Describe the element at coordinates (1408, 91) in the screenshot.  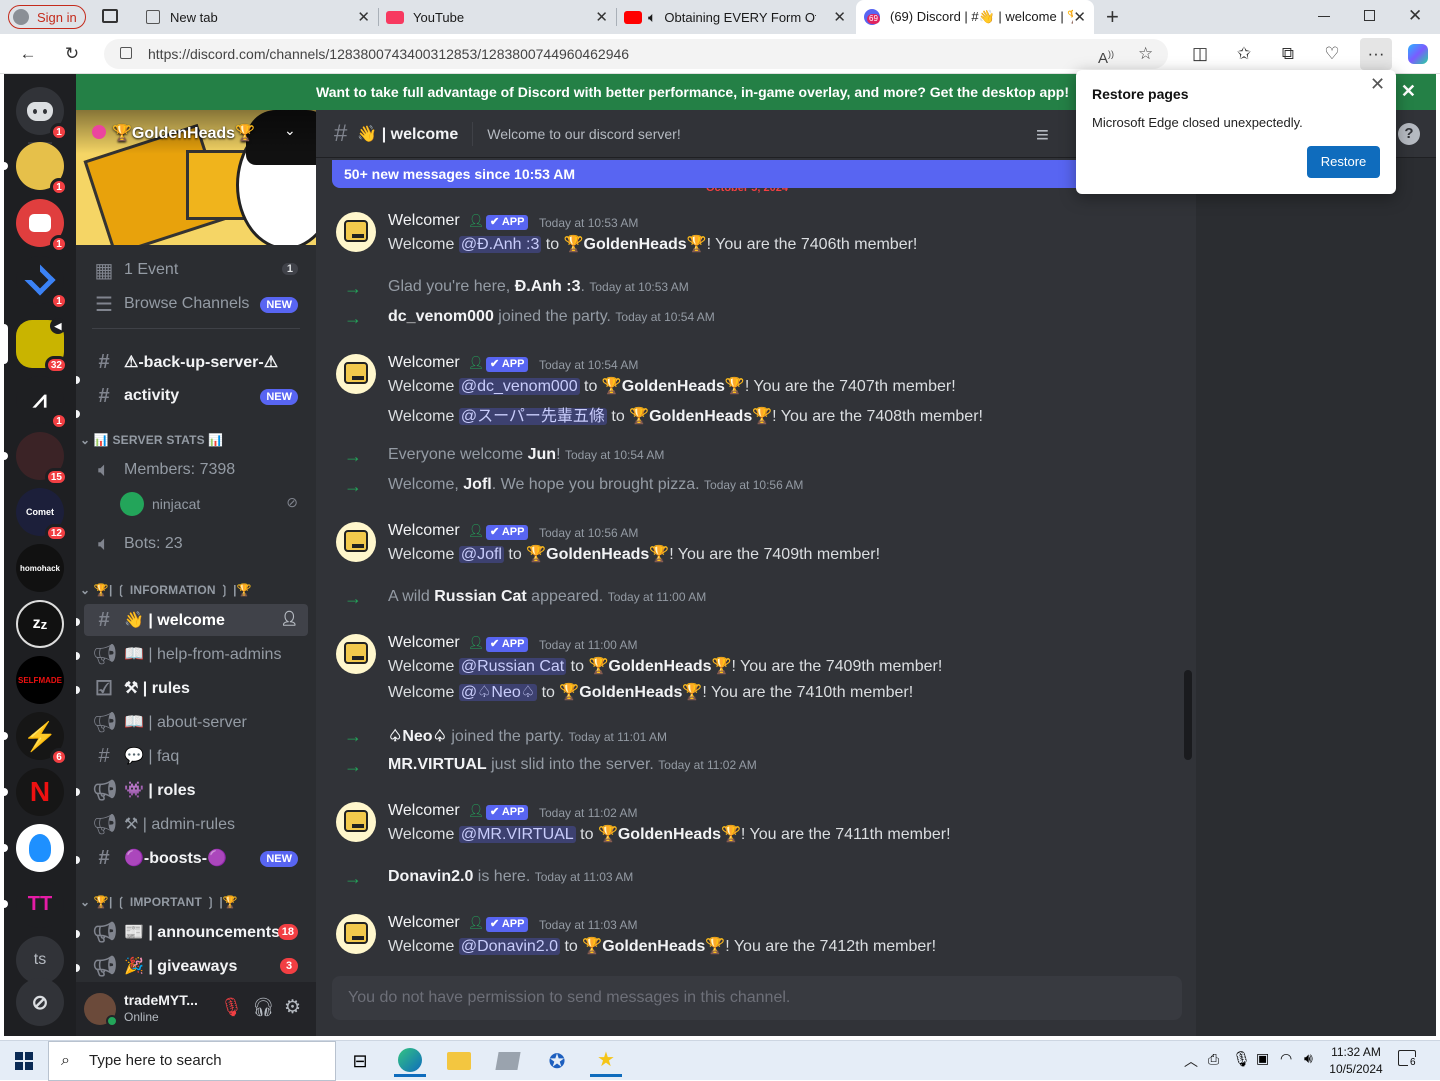
I see `close-banner-icon: ✕` at that location.